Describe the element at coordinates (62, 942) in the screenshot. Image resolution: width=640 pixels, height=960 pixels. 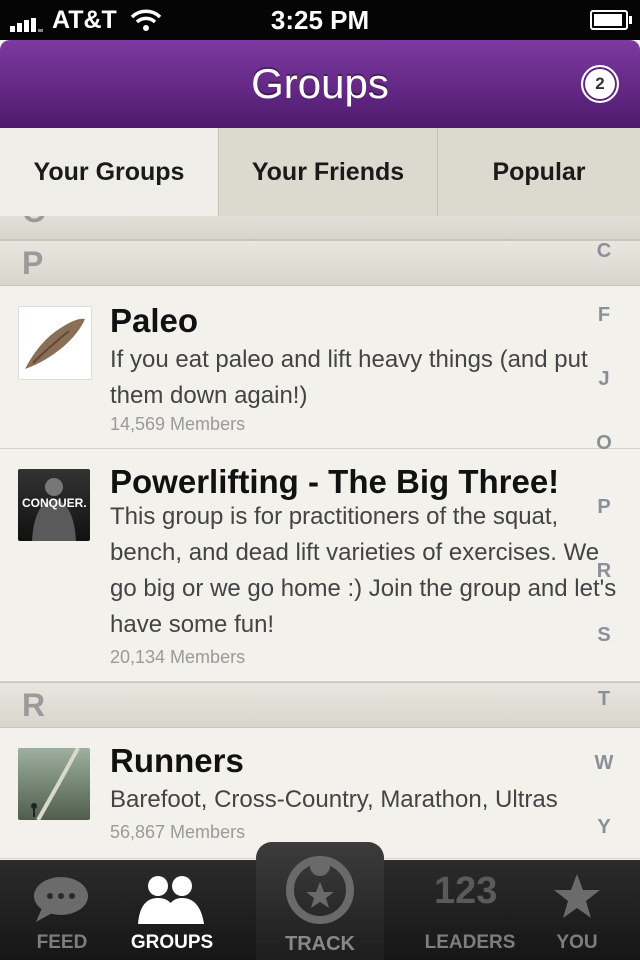
I see `tab-feed-label: FEED` at that location.